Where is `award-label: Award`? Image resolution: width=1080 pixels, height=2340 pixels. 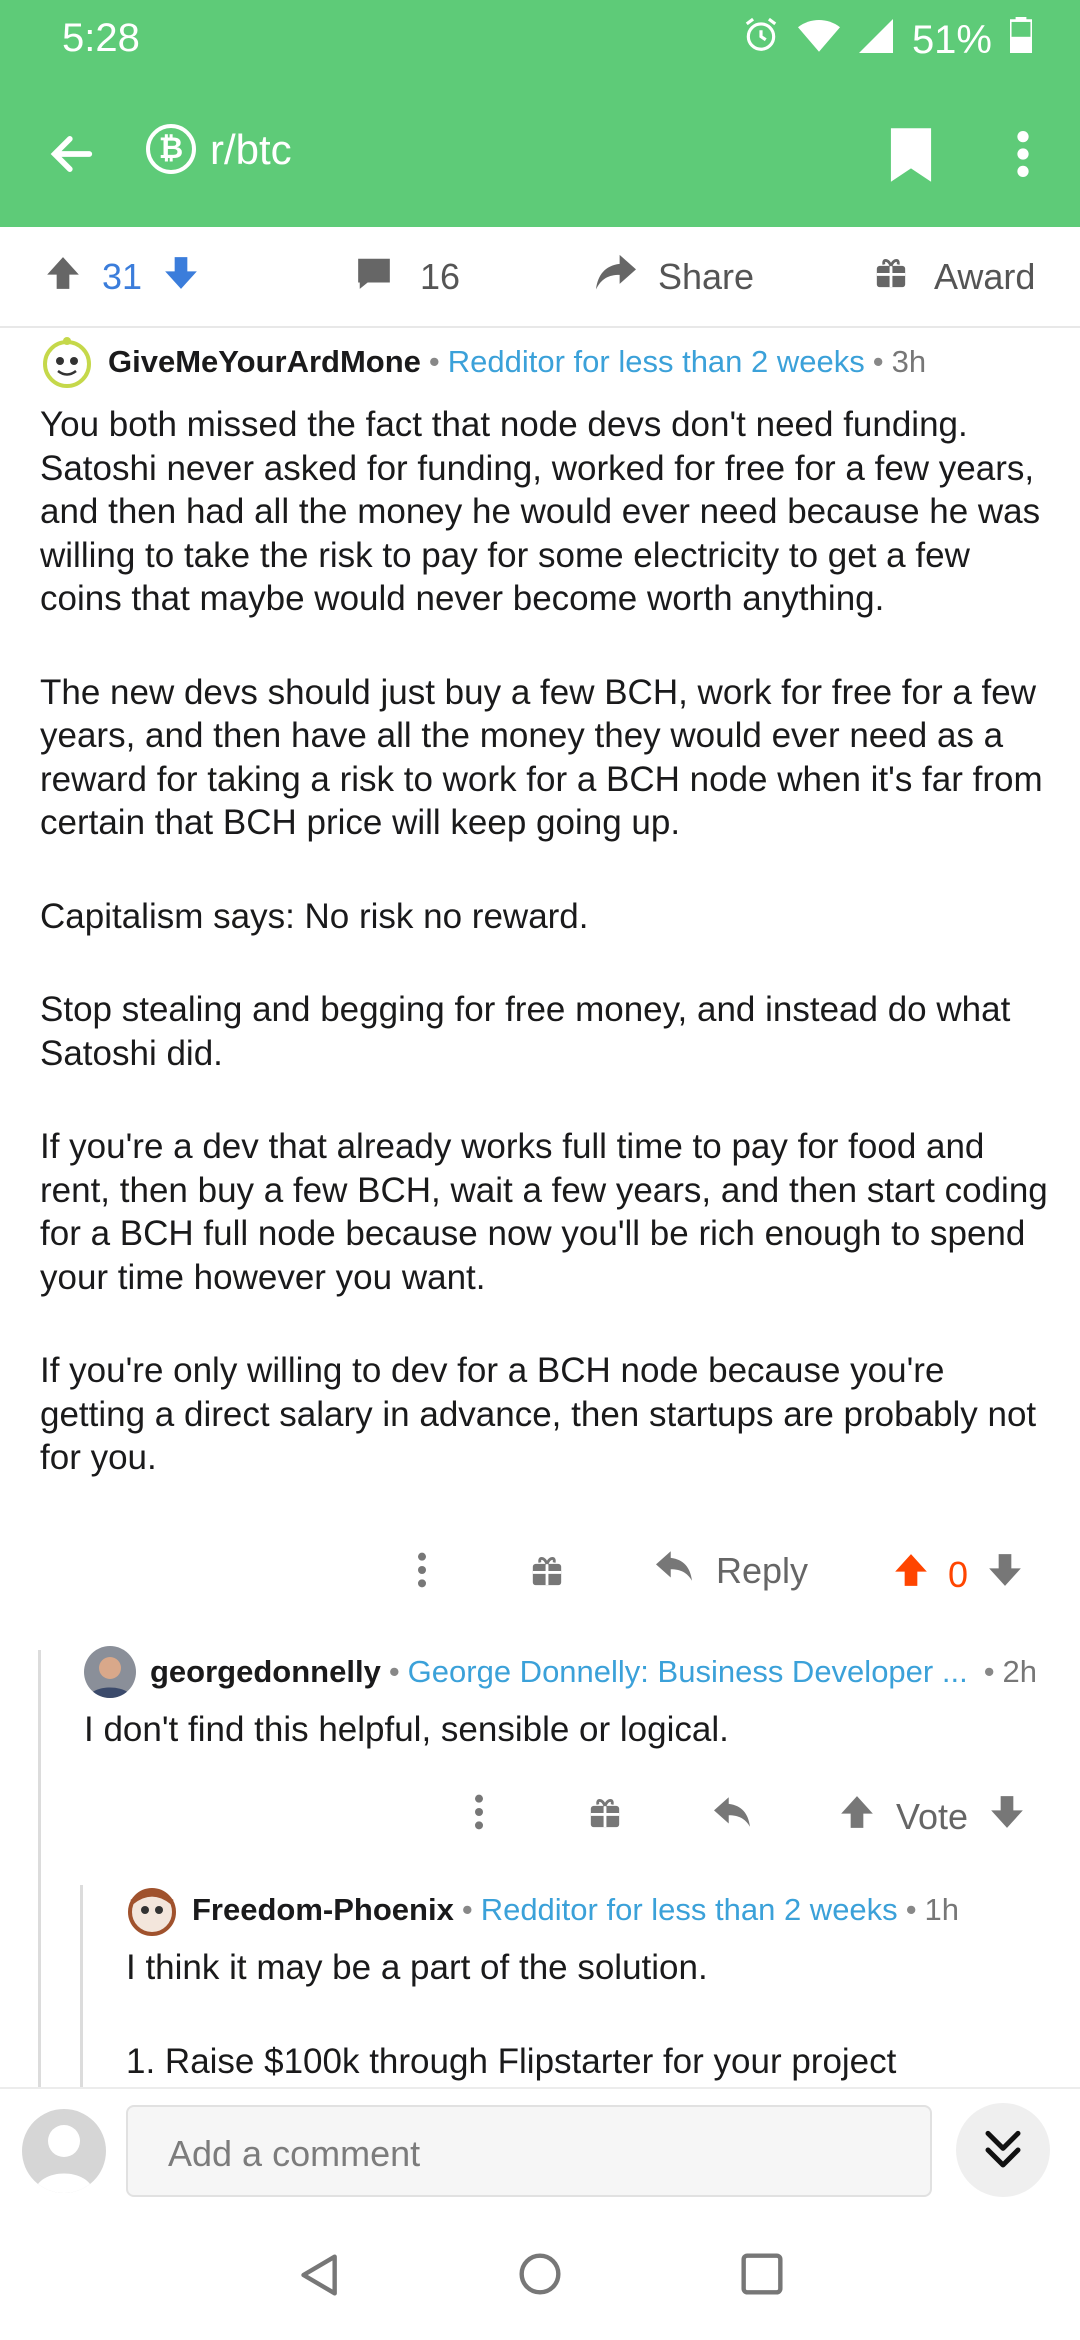
award-label: Award is located at coordinates (985, 276).